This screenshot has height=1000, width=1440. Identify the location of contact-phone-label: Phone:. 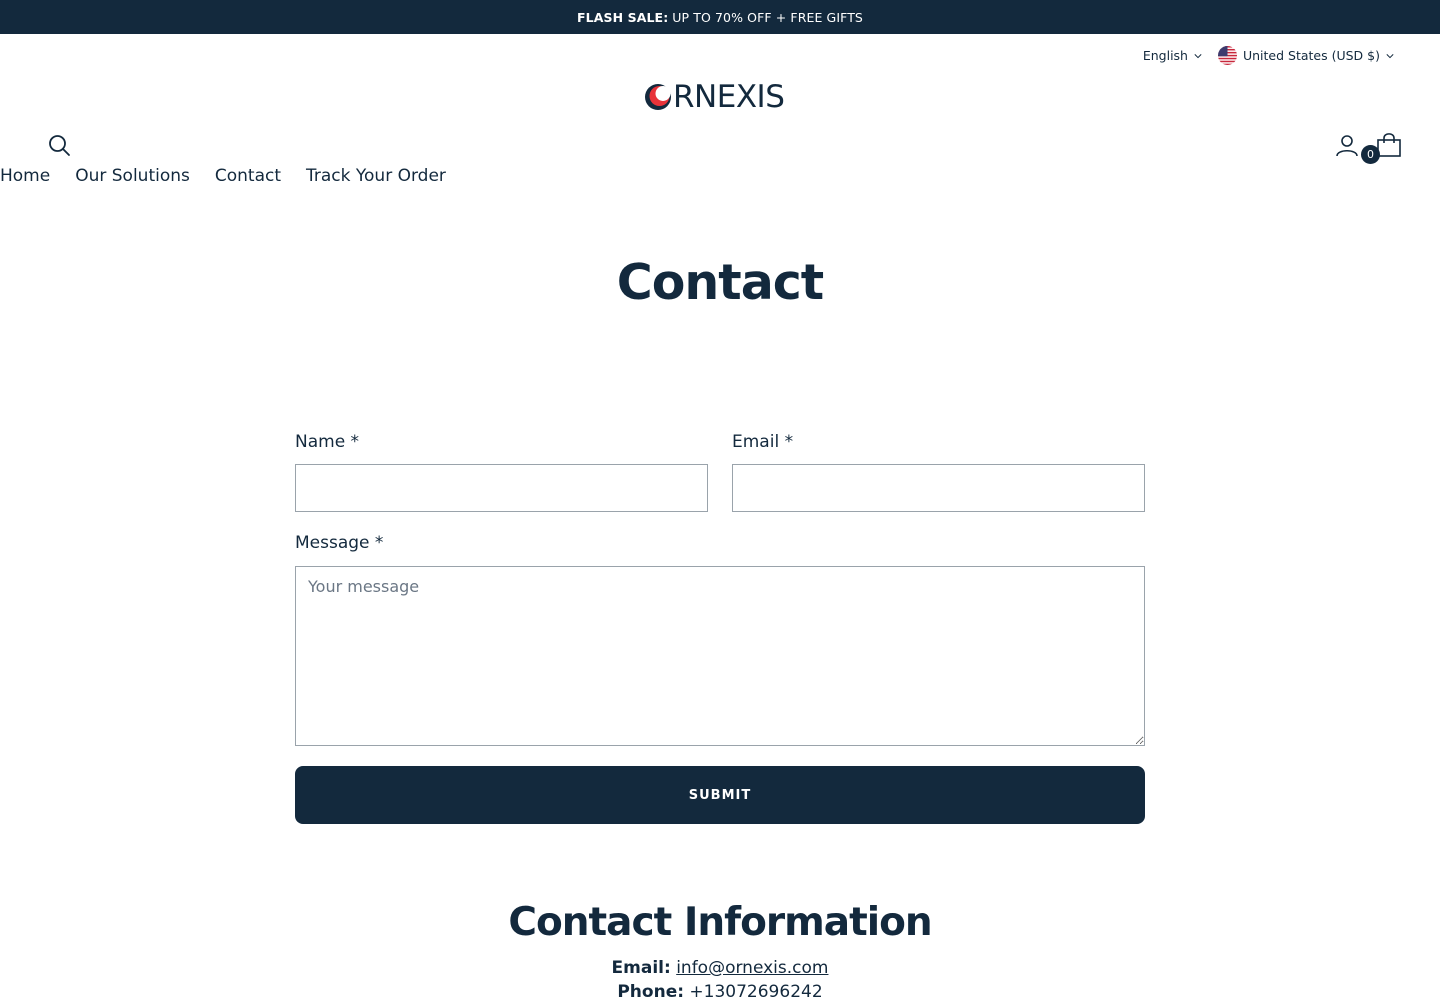
(651, 991).